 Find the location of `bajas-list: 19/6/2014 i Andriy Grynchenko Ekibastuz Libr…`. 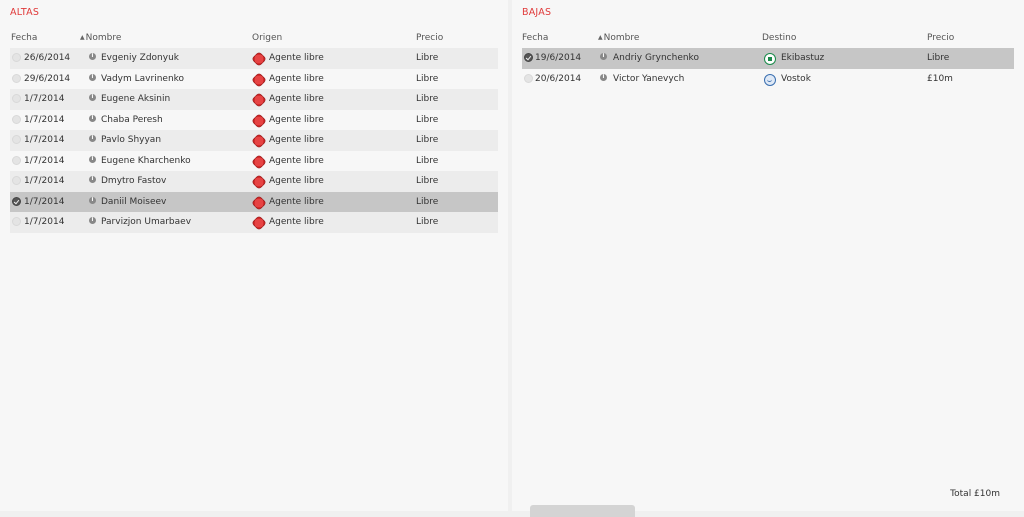

bajas-list: 19/6/2014 i Andriy Grynchenko Ekibastuz Libr… is located at coordinates (768, 68).